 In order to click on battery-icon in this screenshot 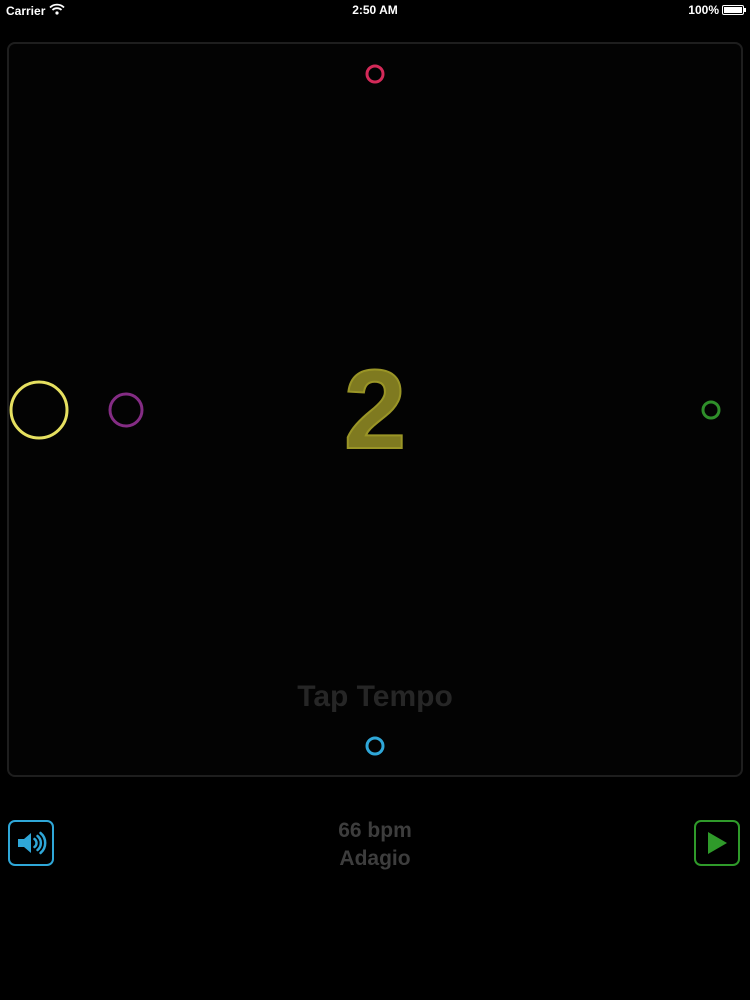, I will do `click(734, 10)`.